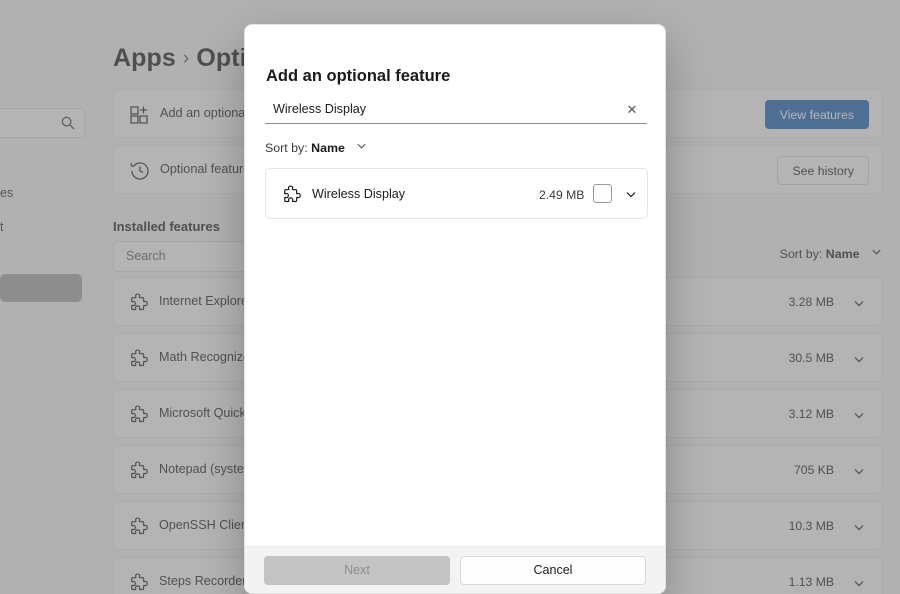 The height and width of the screenshot is (594, 900). I want to click on dialog-title: Add an optional feature, so click(358, 76).